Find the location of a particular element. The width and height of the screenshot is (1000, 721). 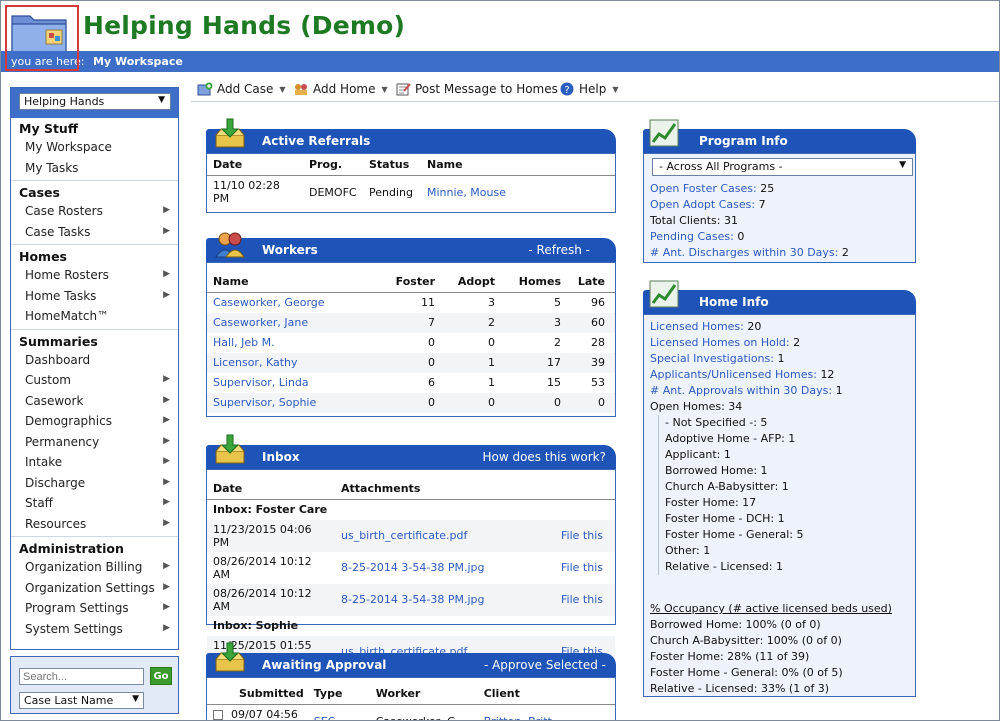

nav-section-heading: Homes is located at coordinates (43, 256).